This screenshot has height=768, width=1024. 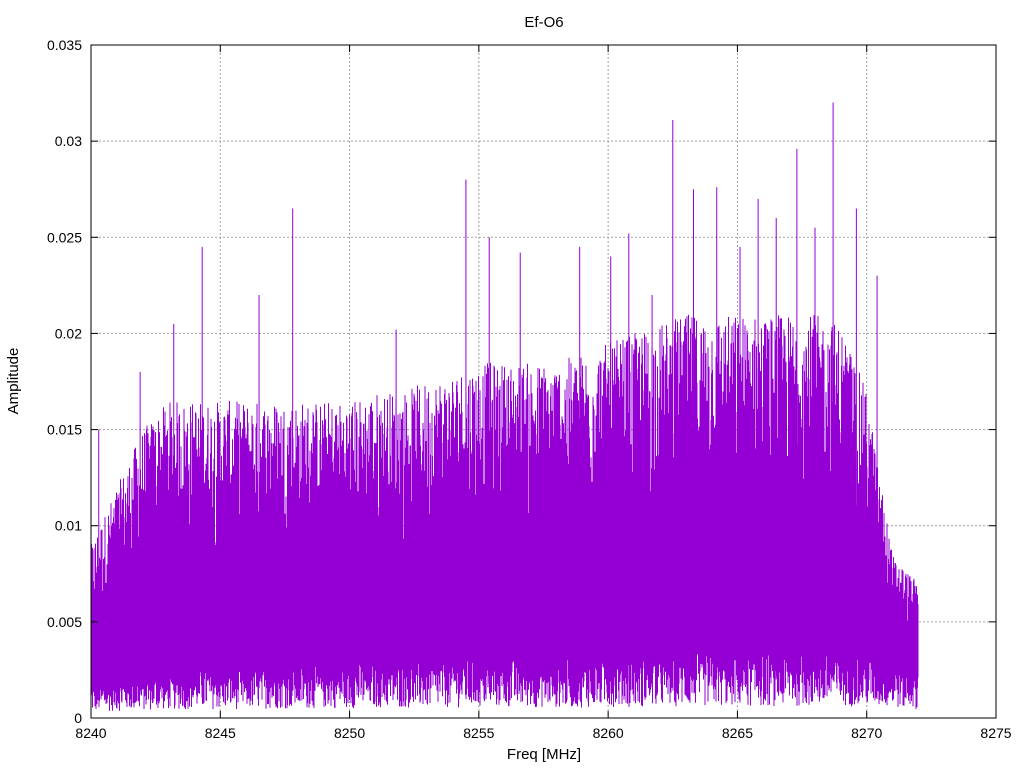 I want to click on y-tick-label: 0.005, so click(x=64, y=622).